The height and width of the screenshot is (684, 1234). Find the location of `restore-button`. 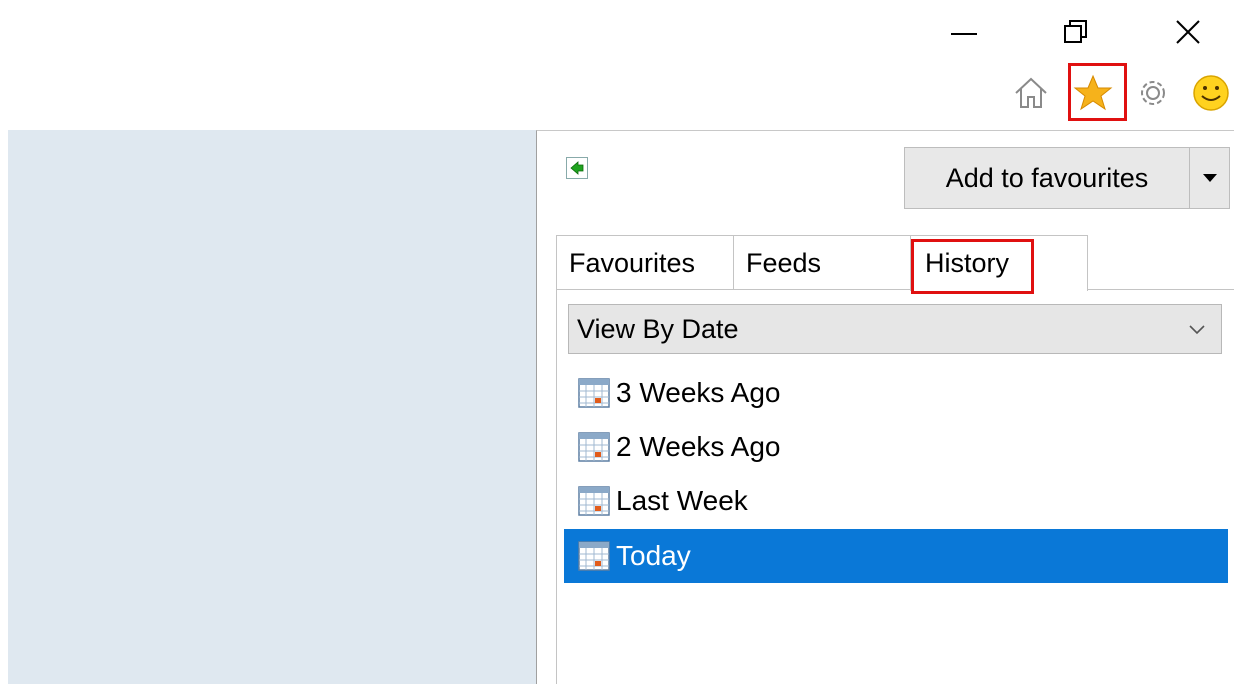

restore-button is located at coordinates (1076, 32).